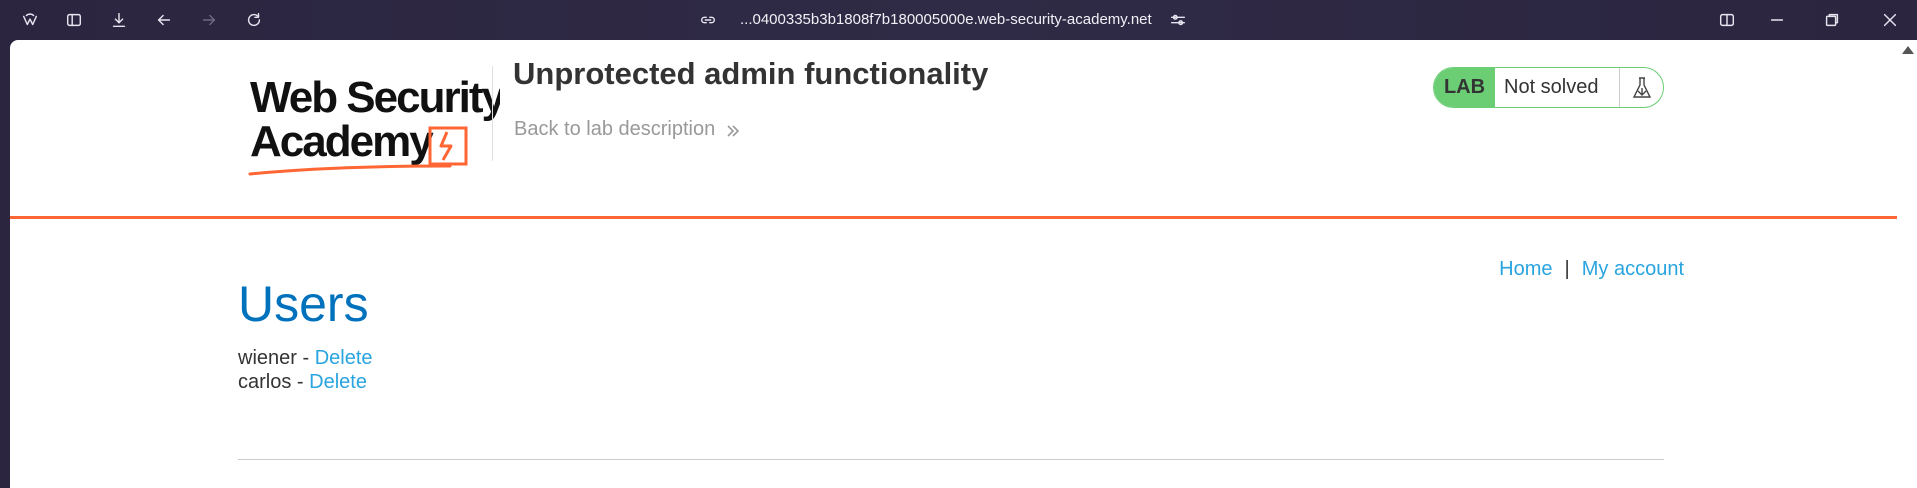 The width and height of the screenshot is (1917, 488). What do you see at coordinates (1832, 20) in the screenshot?
I see `restore-icon` at bounding box center [1832, 20].